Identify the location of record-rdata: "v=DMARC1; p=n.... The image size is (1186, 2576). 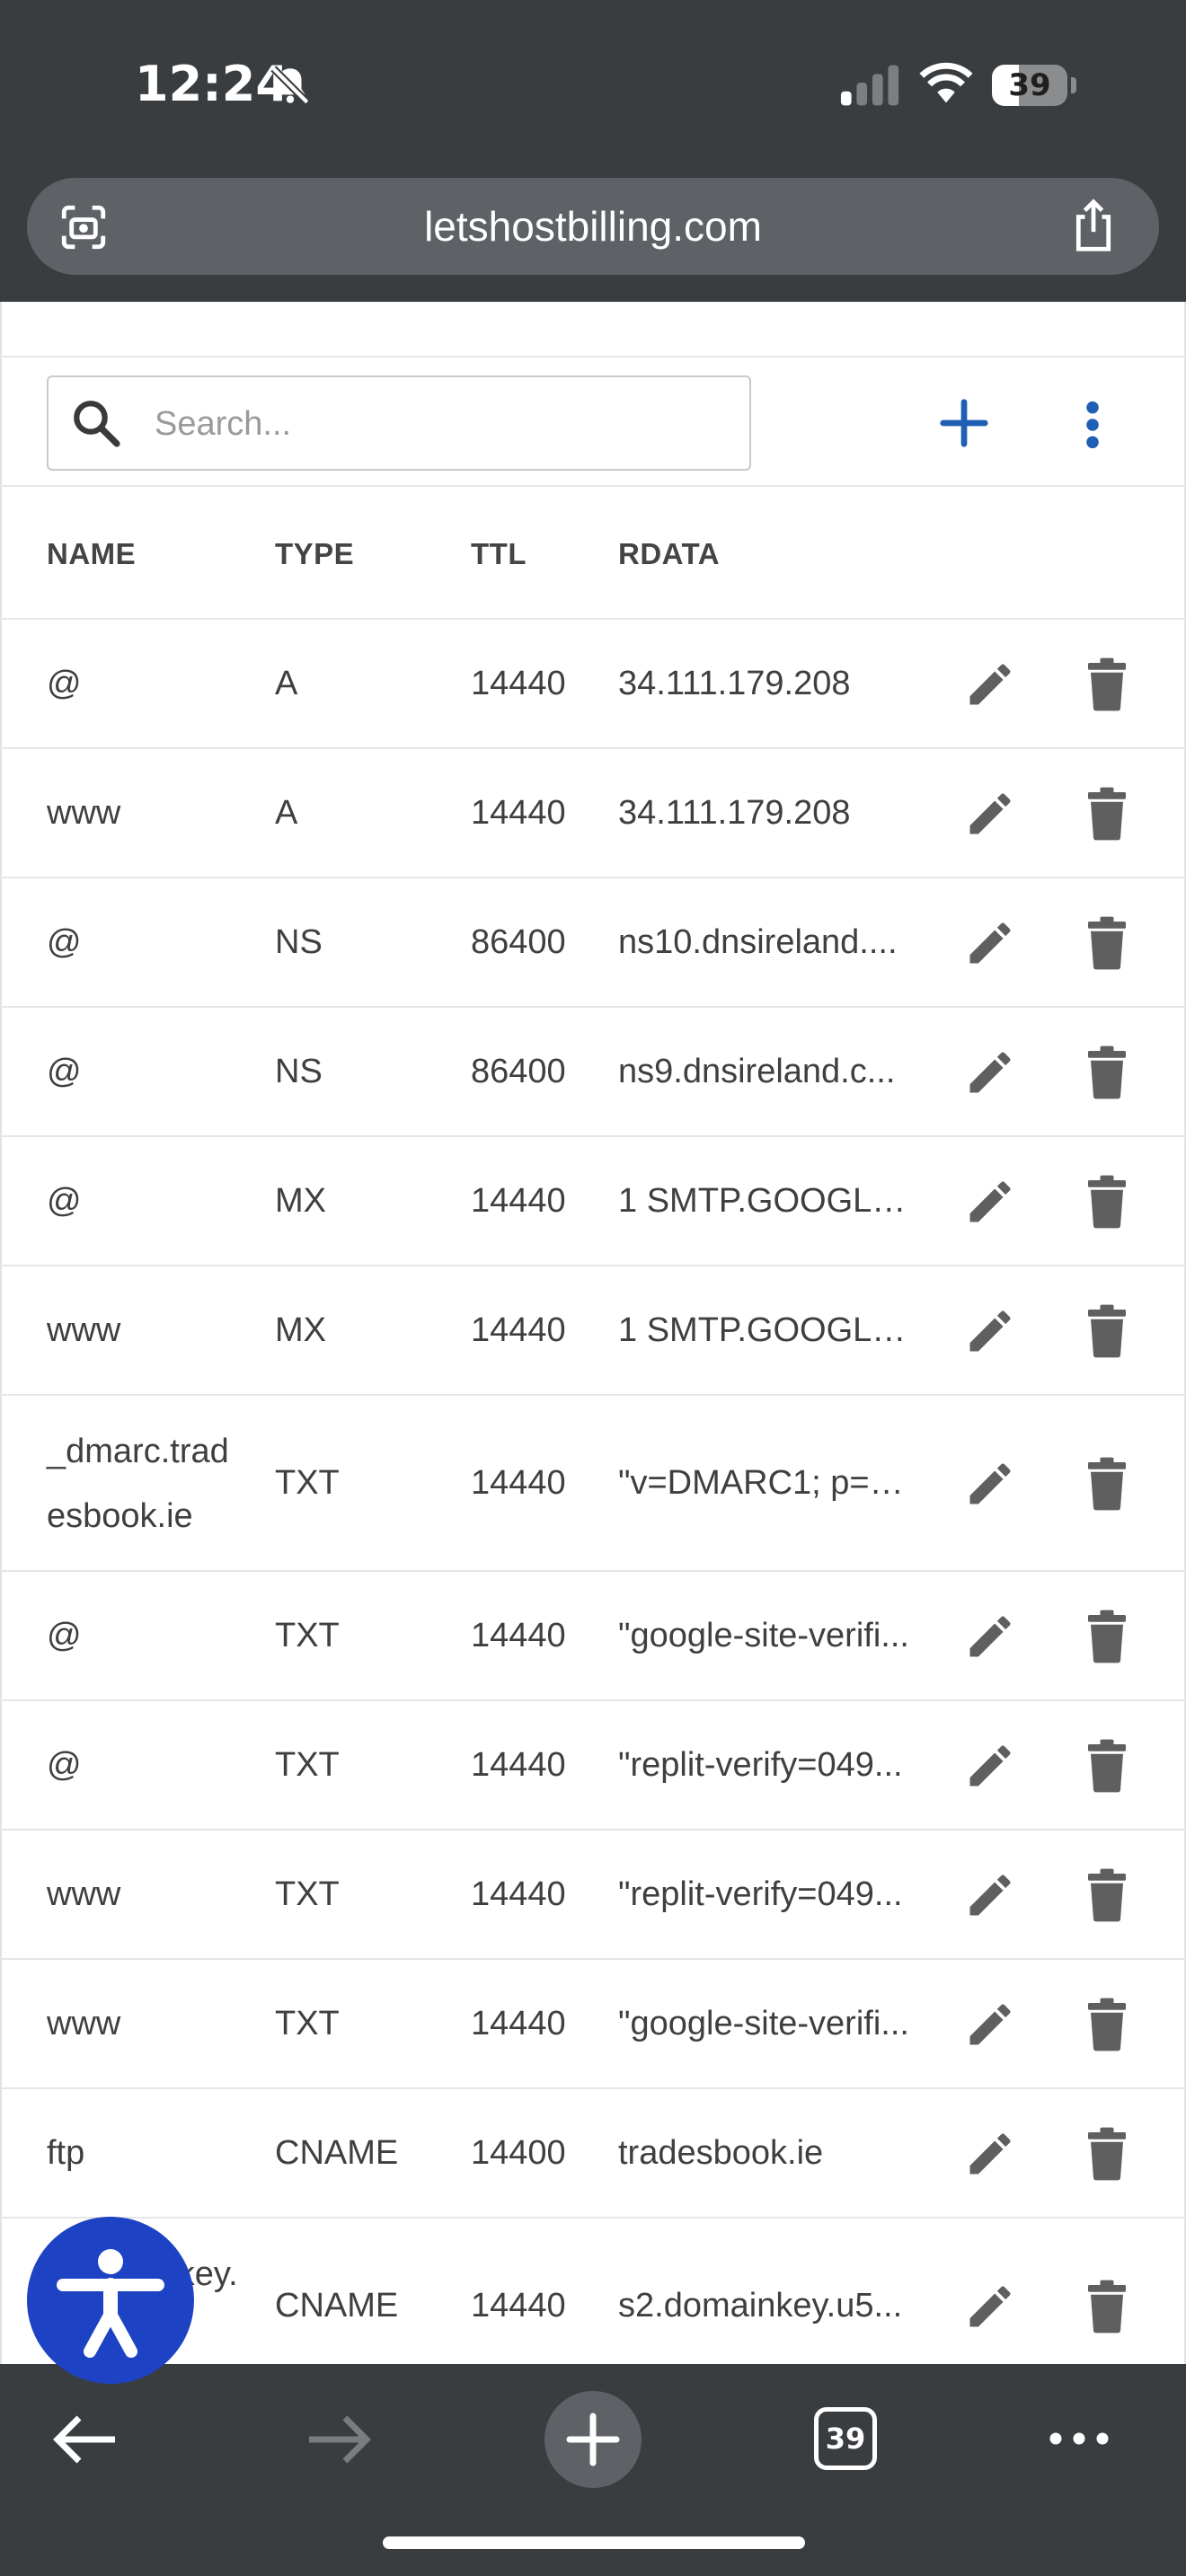
(766, 1483).